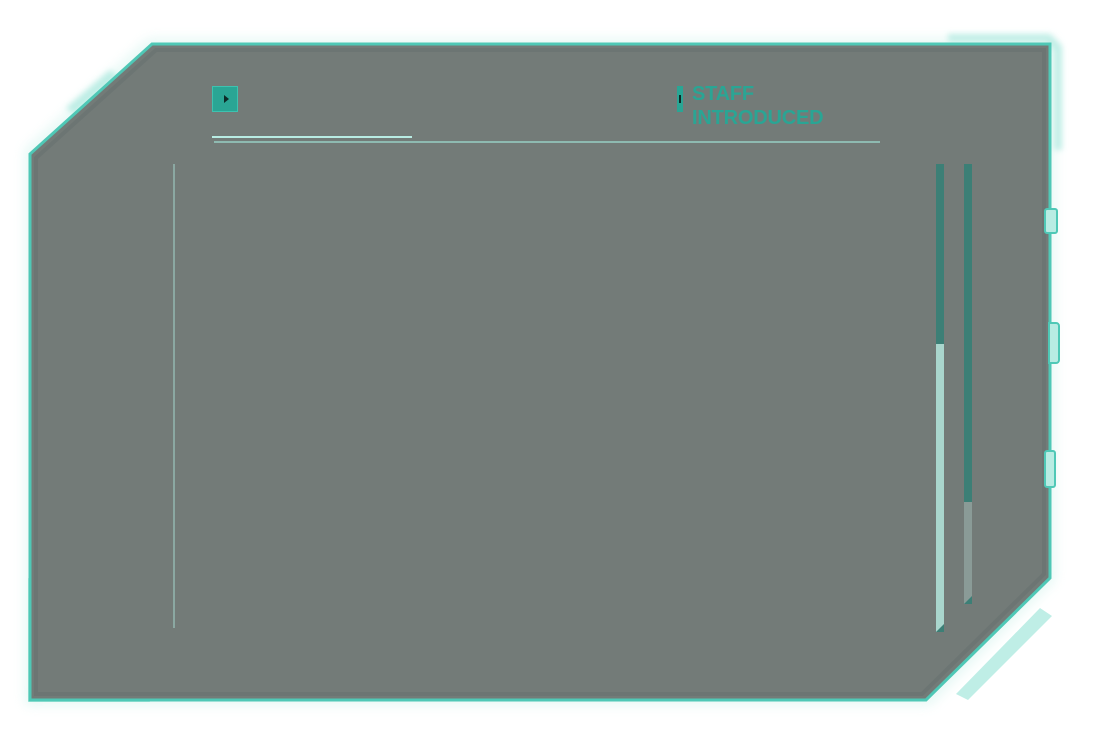 The width and height of the screenshot is (1096, 742). What do you see at coordinates (1050, 469) in the screenshot?
I see `side-tab-bottom` at bounding box center [1050, 469].